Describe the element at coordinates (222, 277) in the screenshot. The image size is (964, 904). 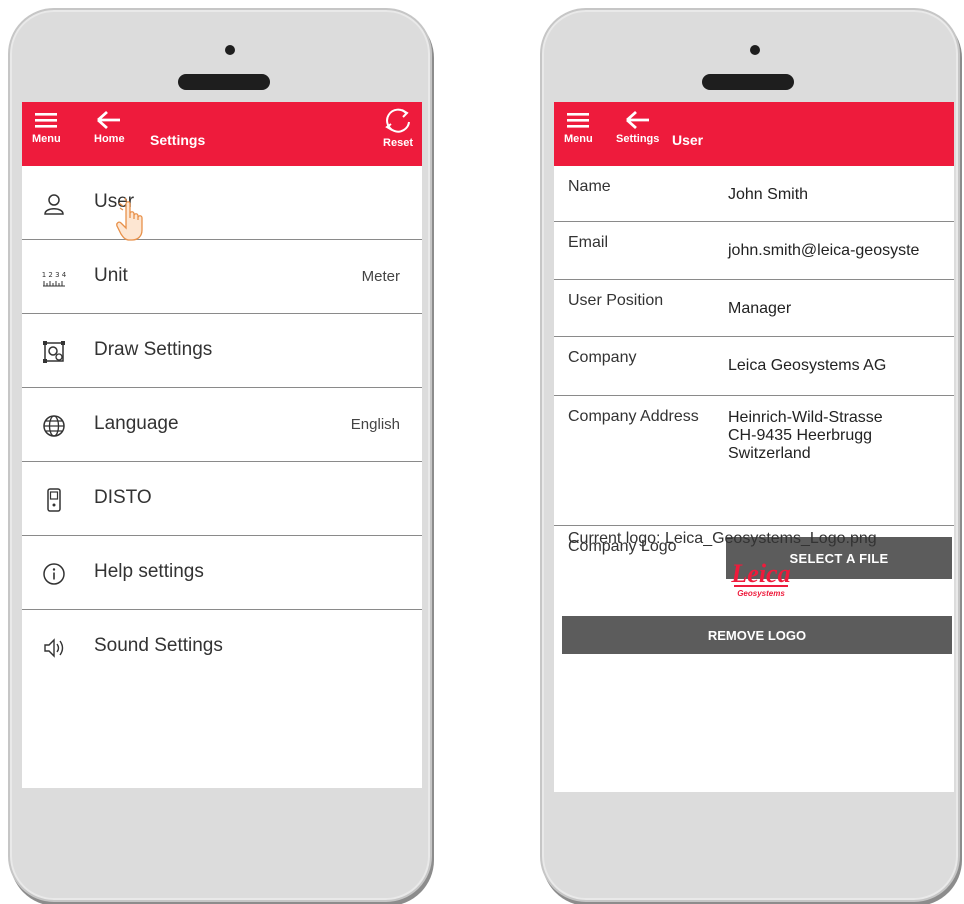
I see `settings-item-unit: 1 2 3 4 Unit Meter` at that location.